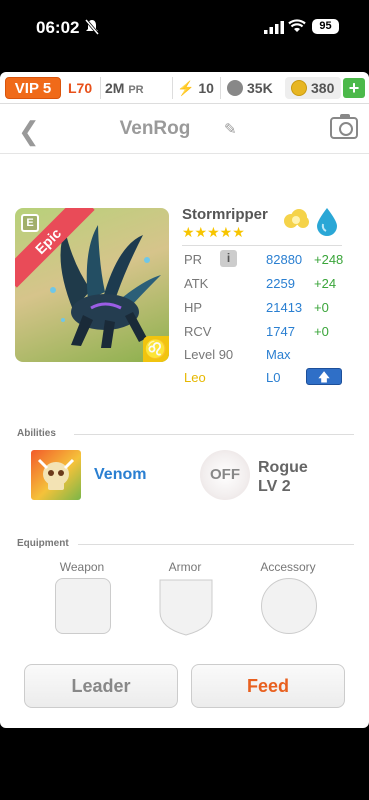 The width and height of the screenshot is (369, 800). I want to click on monster-species-name: Stormripper, so click(225, 214).